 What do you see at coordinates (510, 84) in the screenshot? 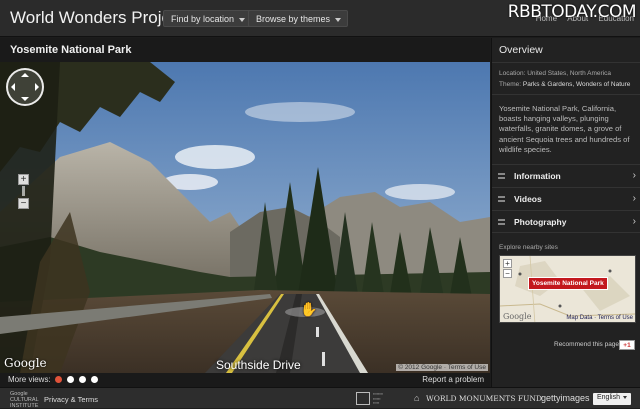
I see `theme-label: Theme:` at bounding box center [510, 84].